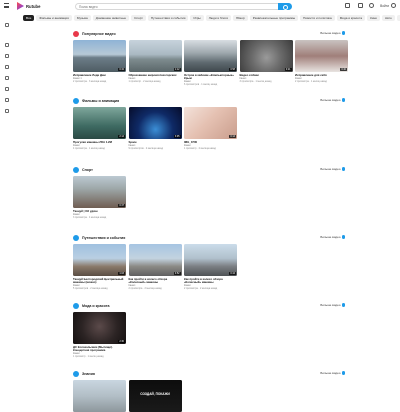 The height and width of the screenshot is (412, 400). Describe the element at coordinates (99, 192) in the screenshot. I see `video-thumbnail: 0:47` at that location.